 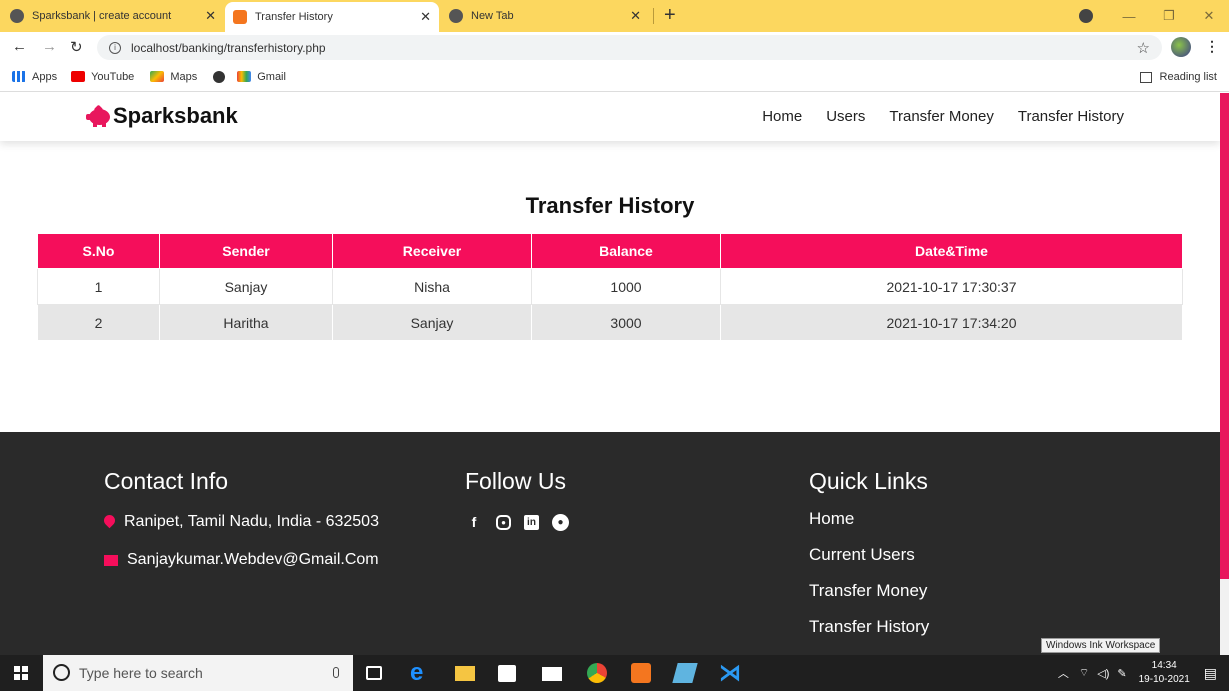 I want to click on tab-transfer-history: Transfer History ✕, so click(x=332, y=17).